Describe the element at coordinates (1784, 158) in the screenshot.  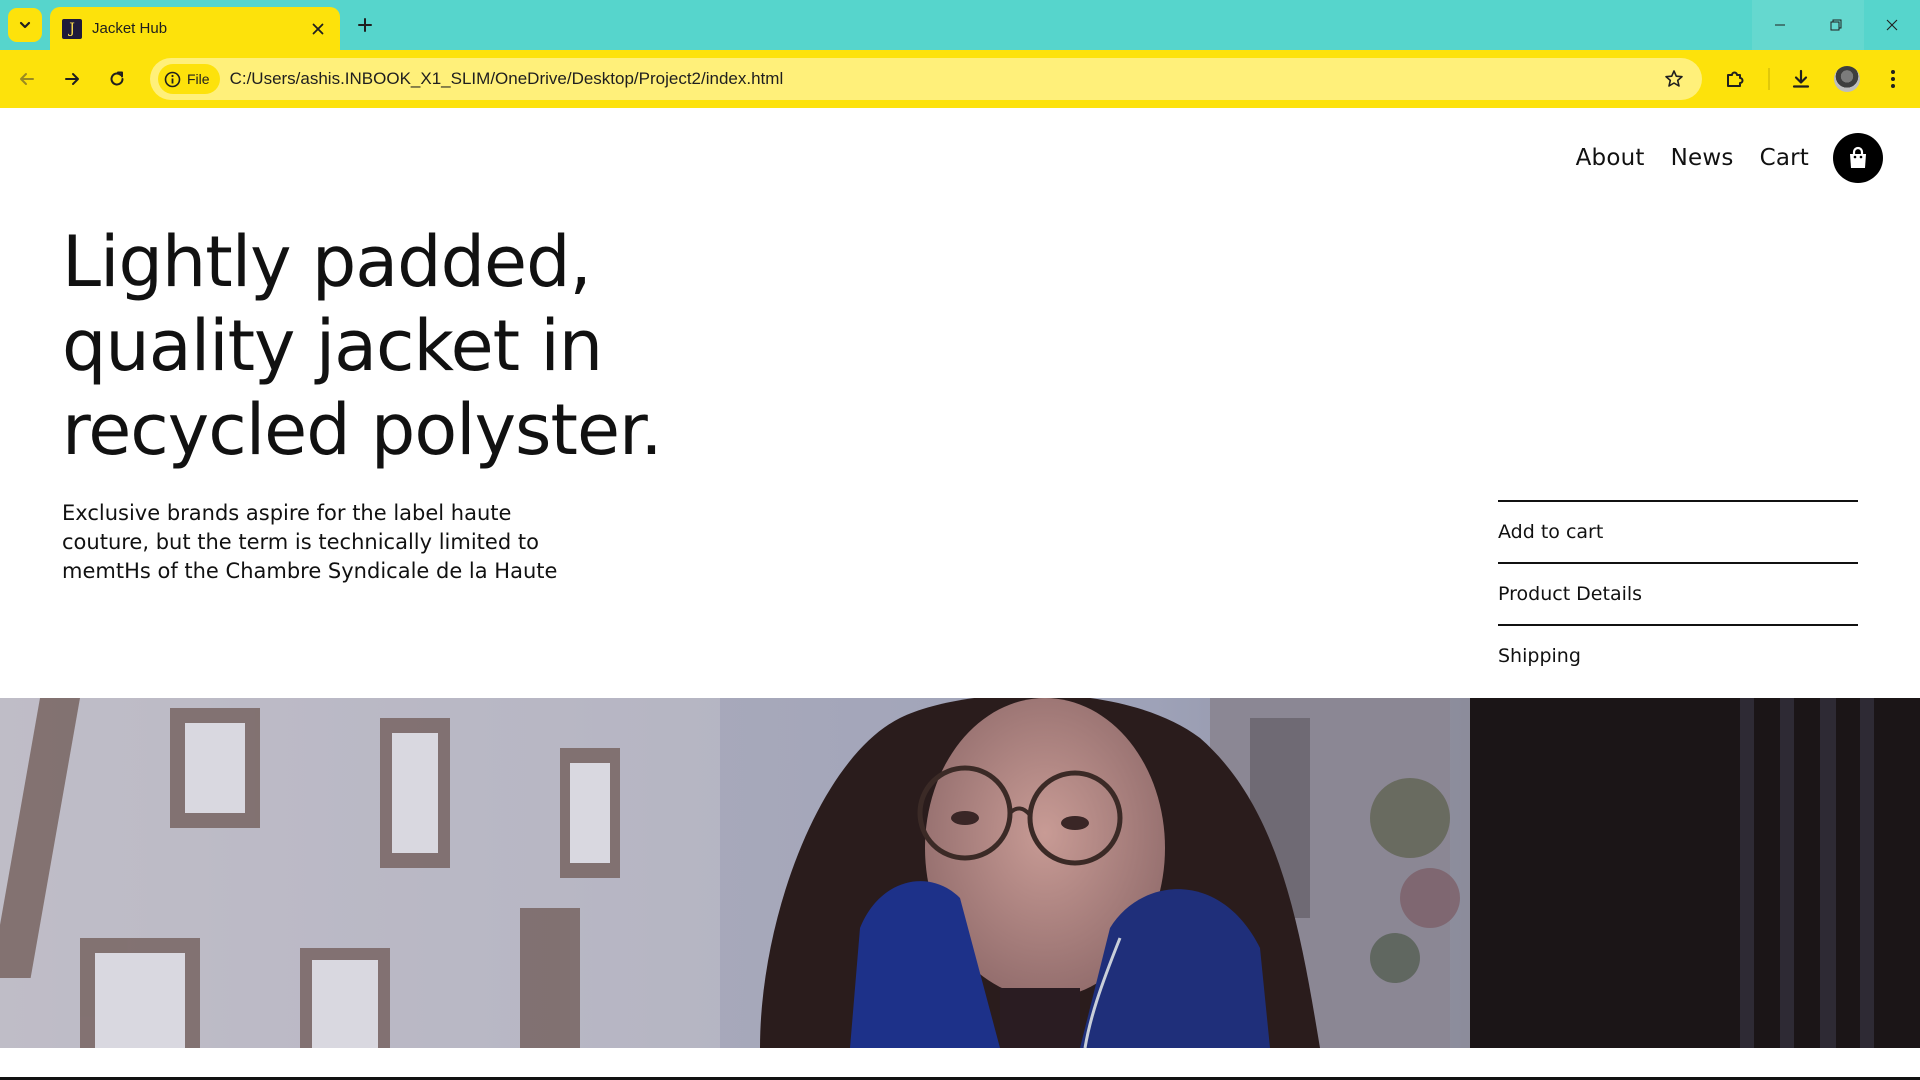
I see `nav-link-cart: Cart` at that location.